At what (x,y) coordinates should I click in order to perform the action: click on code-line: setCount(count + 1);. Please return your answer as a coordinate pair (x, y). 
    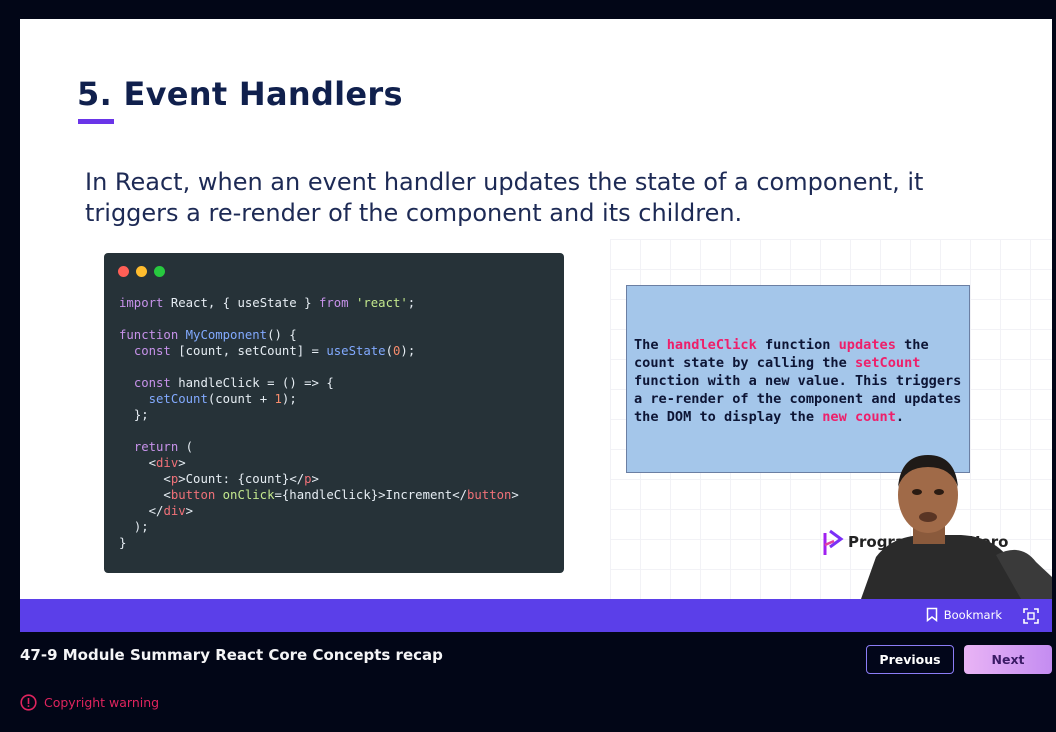
    Looking at the image, I should click on (222, 399).